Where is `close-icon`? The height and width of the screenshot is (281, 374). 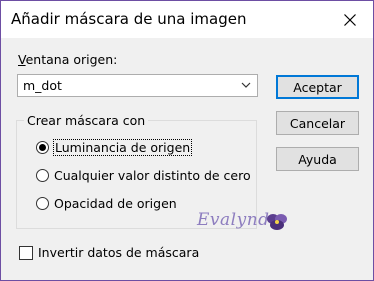
close-icon is located at coordinates (350, 19).